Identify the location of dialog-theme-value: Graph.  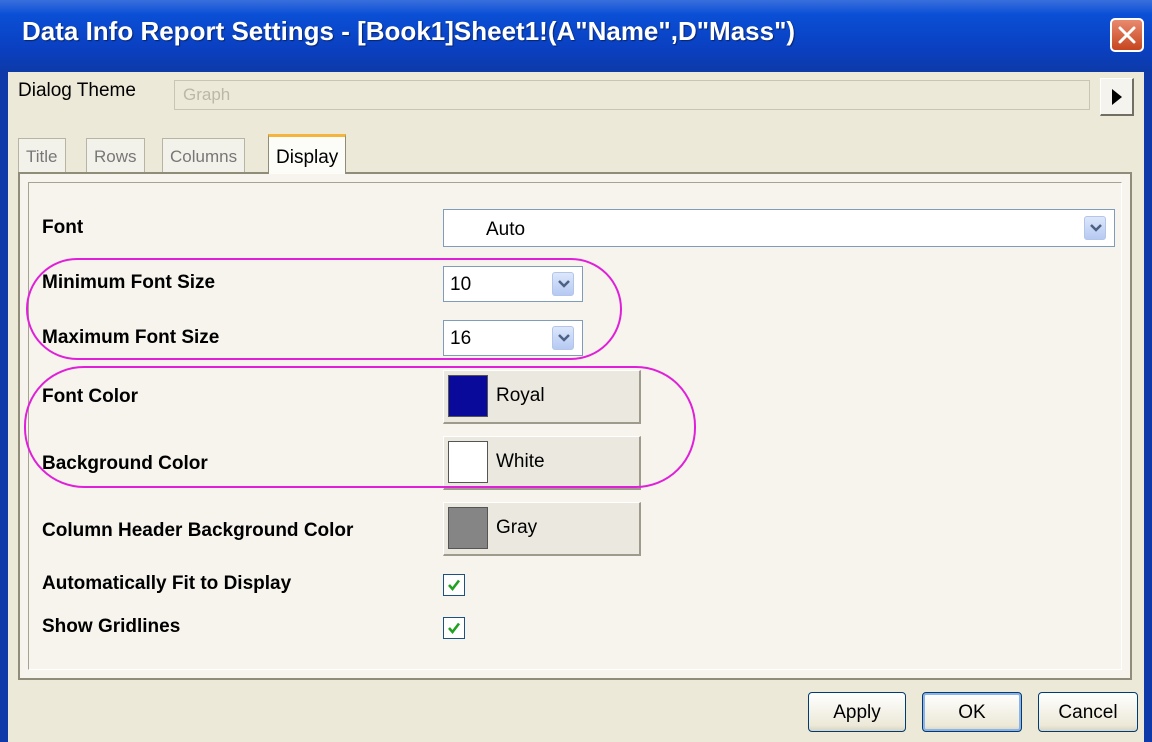
(207, 94).